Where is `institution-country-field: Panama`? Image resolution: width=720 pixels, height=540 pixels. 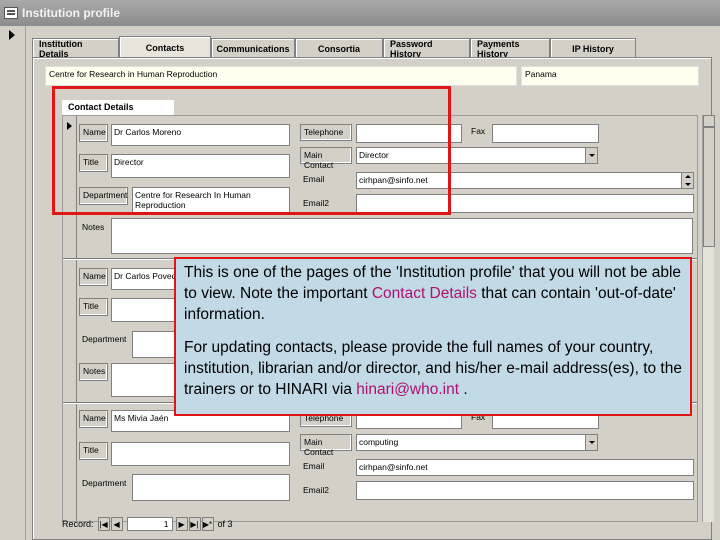 institution-country-field: Panama is located at coordinates (610, 76).